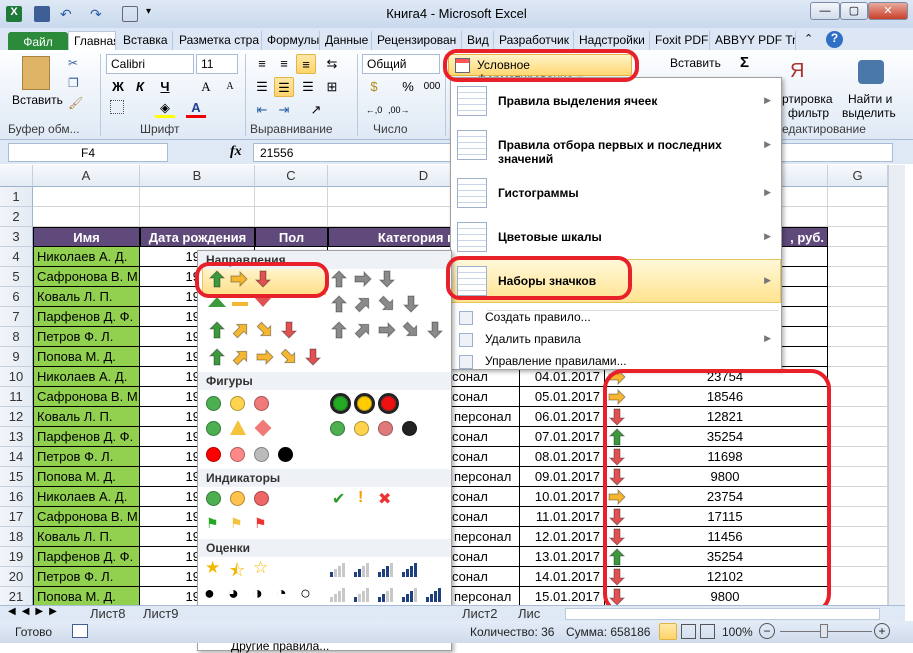 This screenshot has height=653, width=913. Describe the element at coordinates (118, 87) in the screenshot. I see `bold-button: Ж` at that location.